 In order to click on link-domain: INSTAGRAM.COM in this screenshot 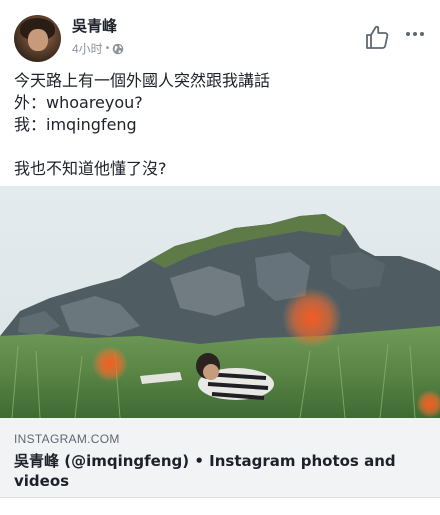, I will do `click(67, 439)`.